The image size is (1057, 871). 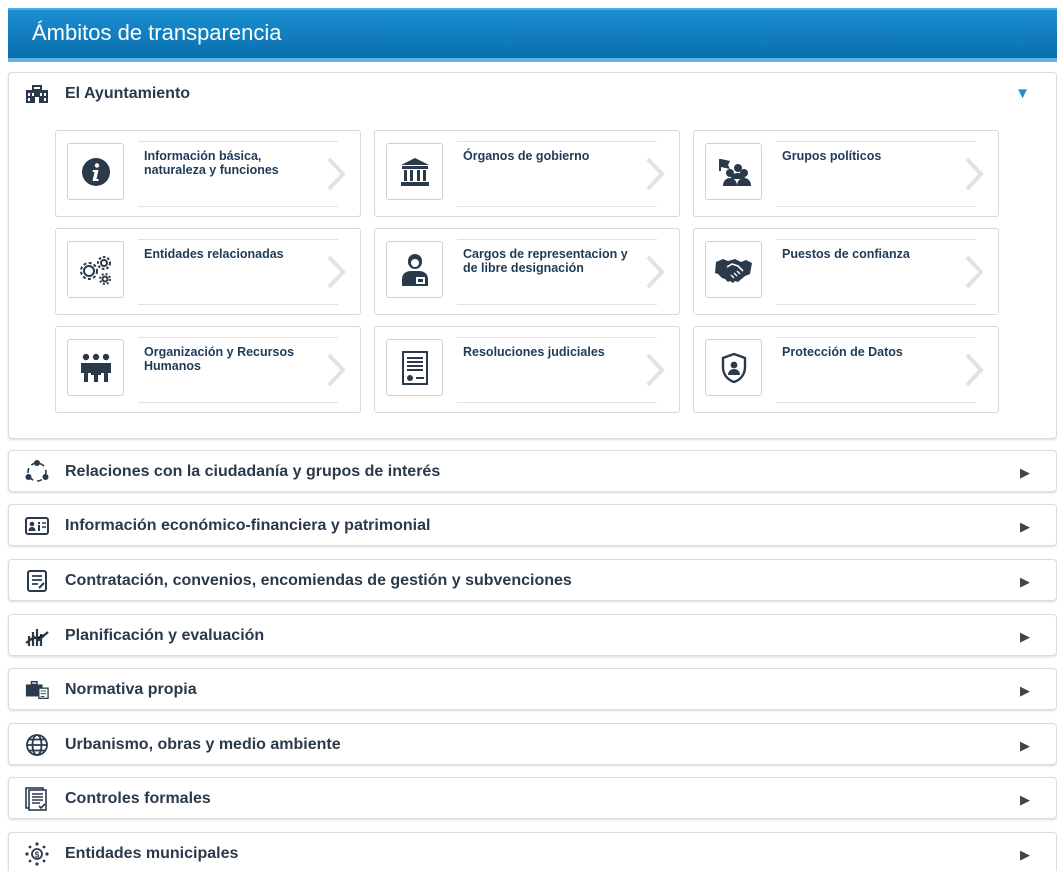 What do you see at coordinates (832, 156) in the screenshot?
I see `card-label: Grupos políticos` at bounding box center [832, 156].